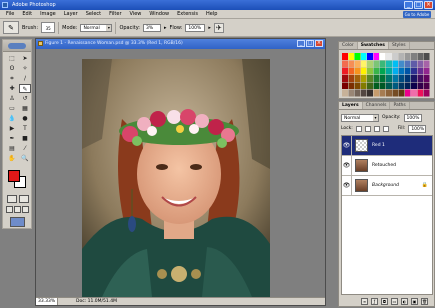 The width and height of the screenshot is (435, 308). I want to click on go-to-adobe-button: Go to Adobe, so click(417, 14).